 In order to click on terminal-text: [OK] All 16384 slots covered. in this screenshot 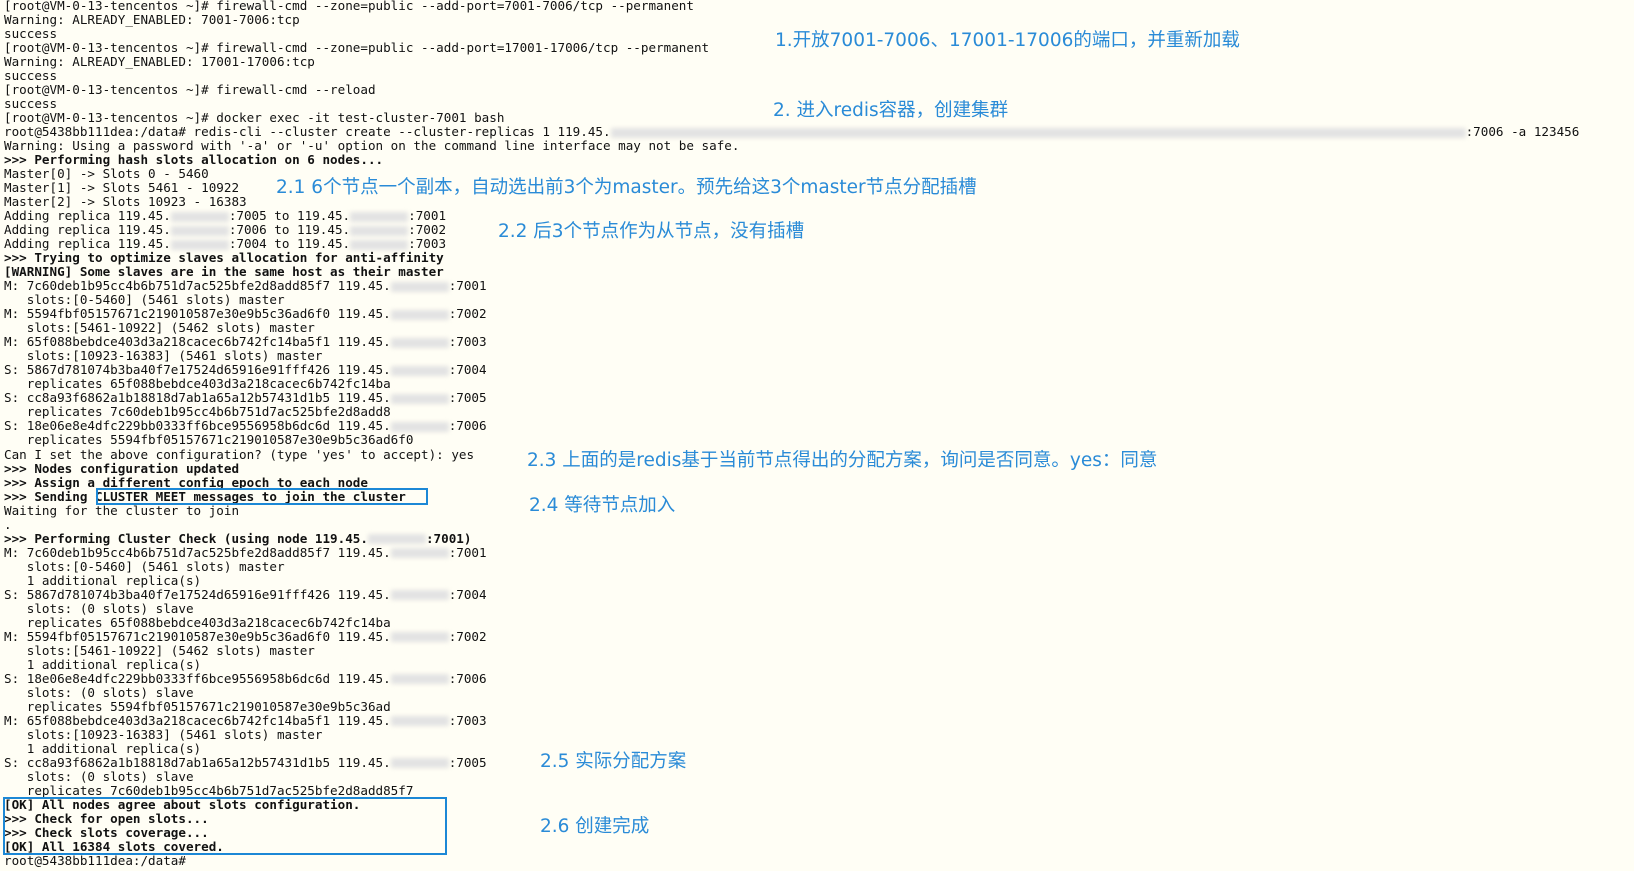, I will do `click(114, 846)`.